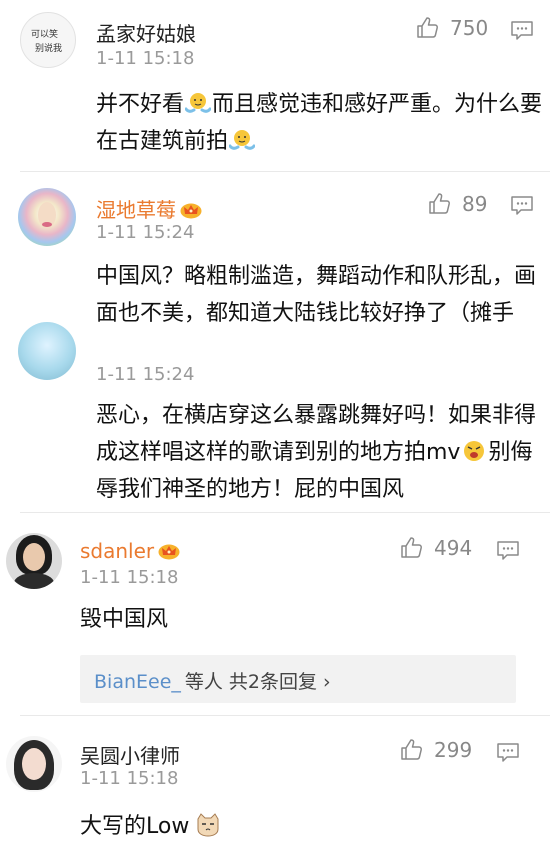 The image size is (550, 849). What do you see at coordinates (130, 754) in the screenshot?
I see `username: 吴圆小律师` at bounding box center [130, 754].